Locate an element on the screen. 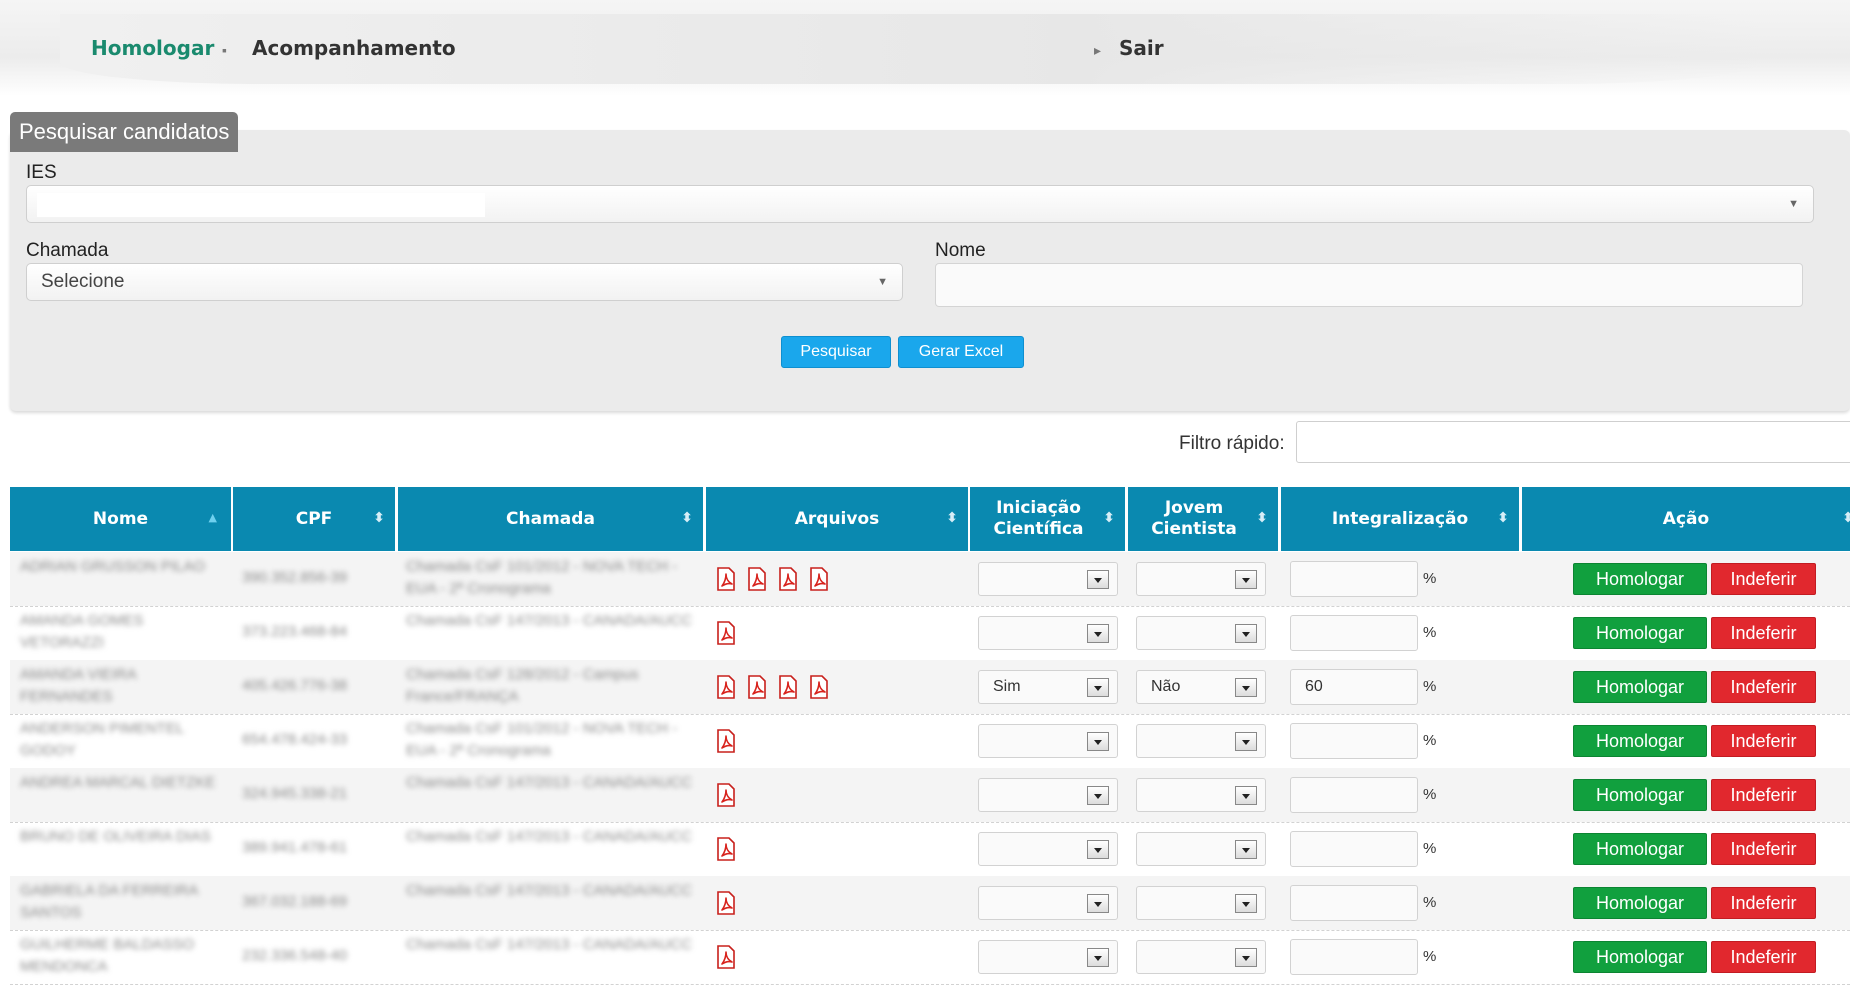 Image resolution: width=1850 pixels, height=993 pixels. cell-nome: GABRIELA DA FERREIRA SANTOS is located at coordinates (109, 901).